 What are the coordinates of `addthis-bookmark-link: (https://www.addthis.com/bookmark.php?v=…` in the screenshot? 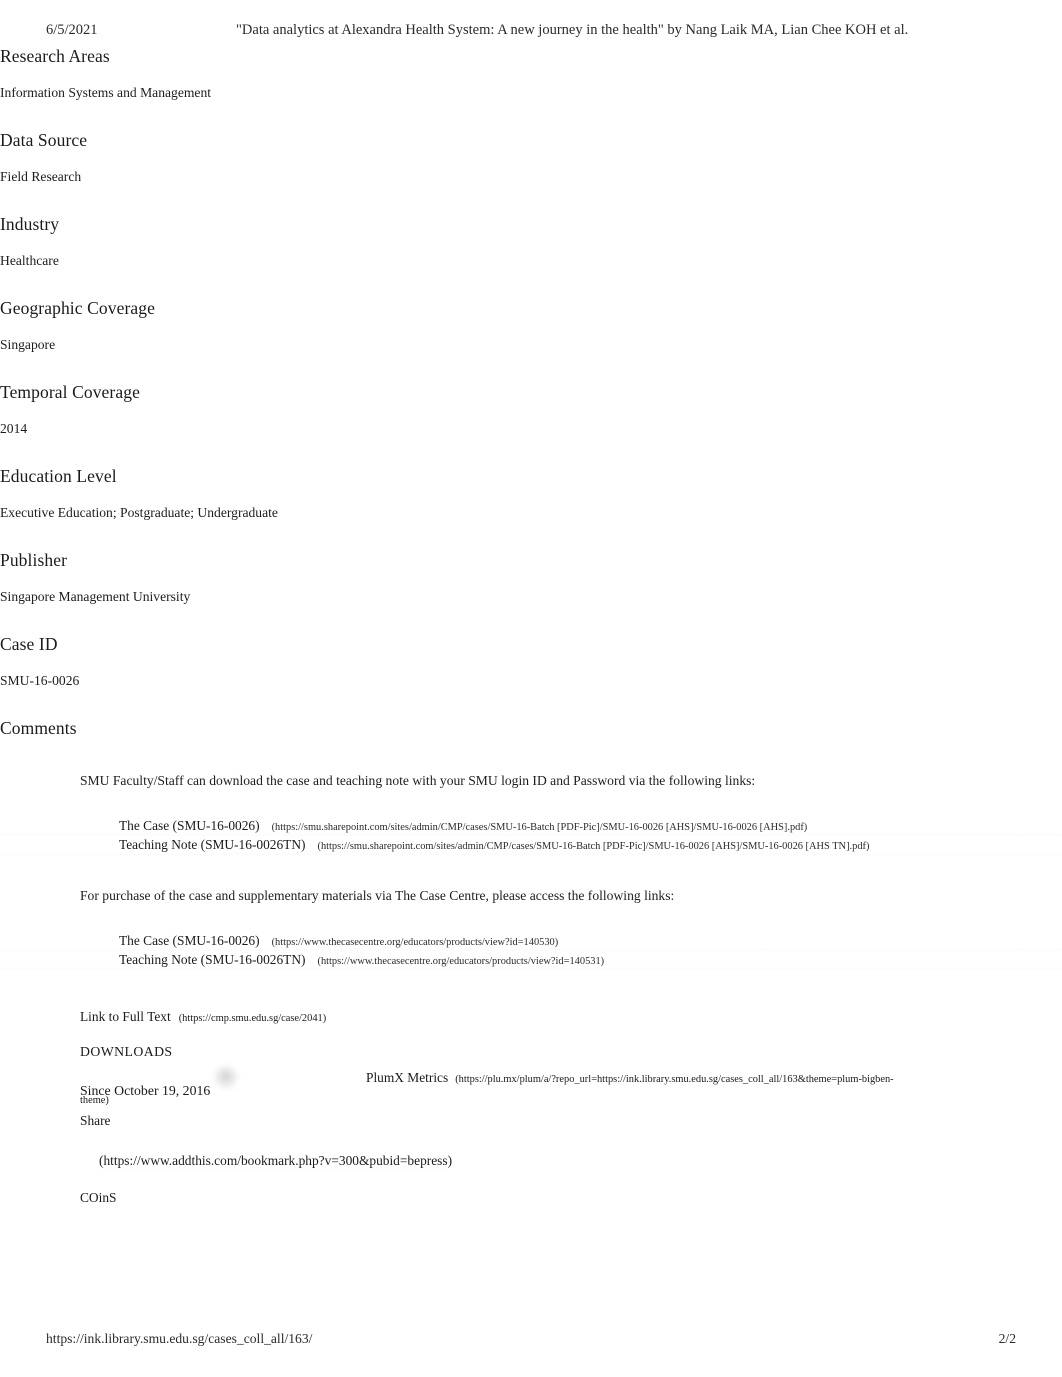 It's located at (276, 1161).